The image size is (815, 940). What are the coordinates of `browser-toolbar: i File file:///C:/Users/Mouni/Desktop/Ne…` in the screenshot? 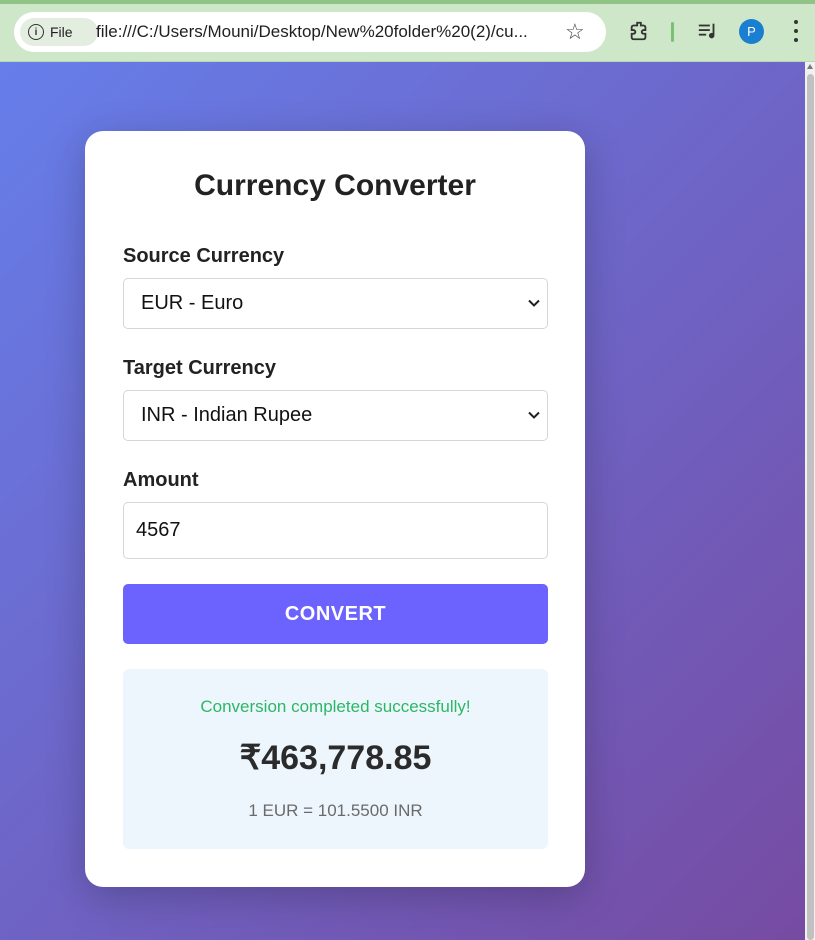 It's located at (407, 31).